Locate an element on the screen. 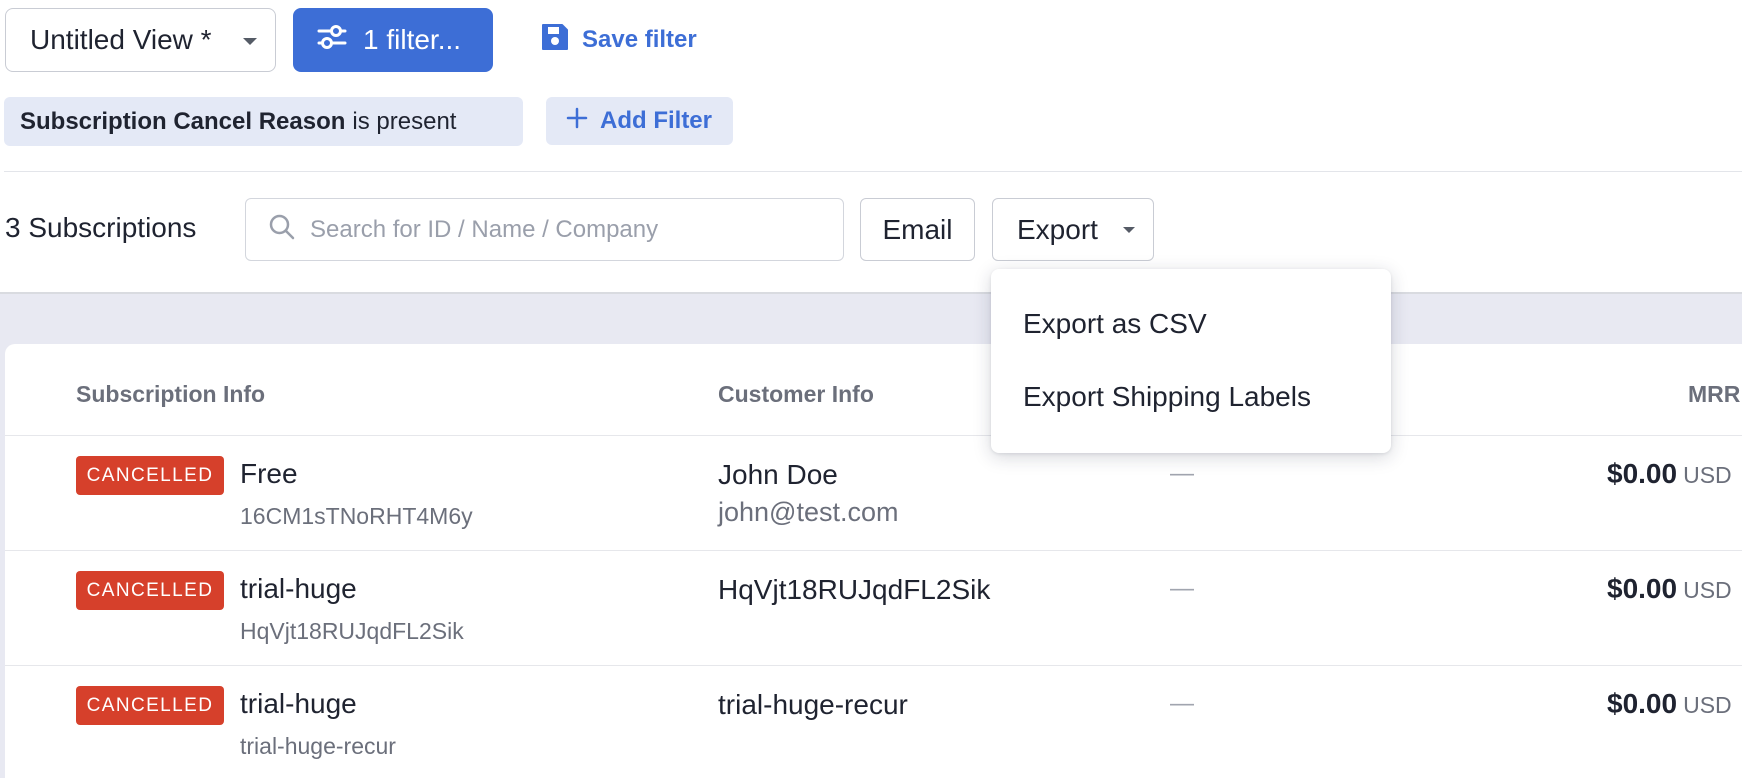 Image resolution: width=1742 pixels, height=778 pixels. search-icon is located at coordinates (282, 229).